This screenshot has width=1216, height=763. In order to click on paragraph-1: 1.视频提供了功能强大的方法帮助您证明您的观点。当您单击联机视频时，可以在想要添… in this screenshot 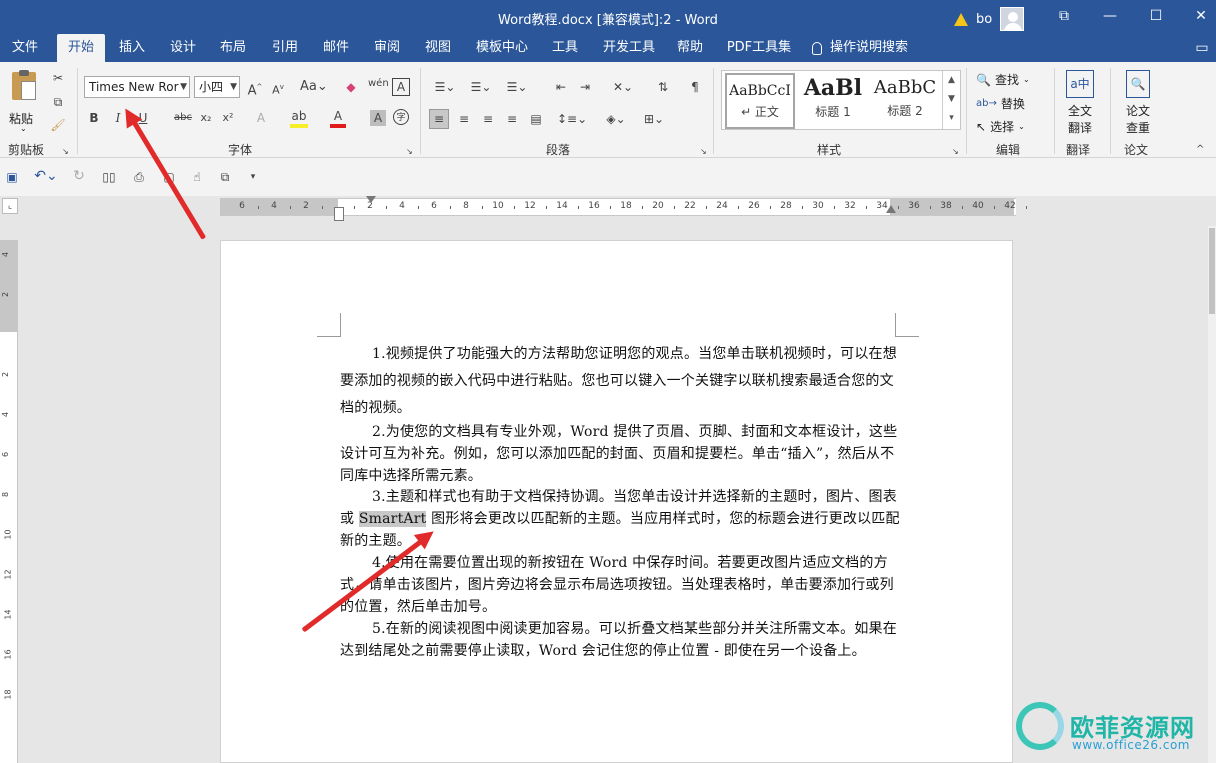, I will do `click(620, 381)`.